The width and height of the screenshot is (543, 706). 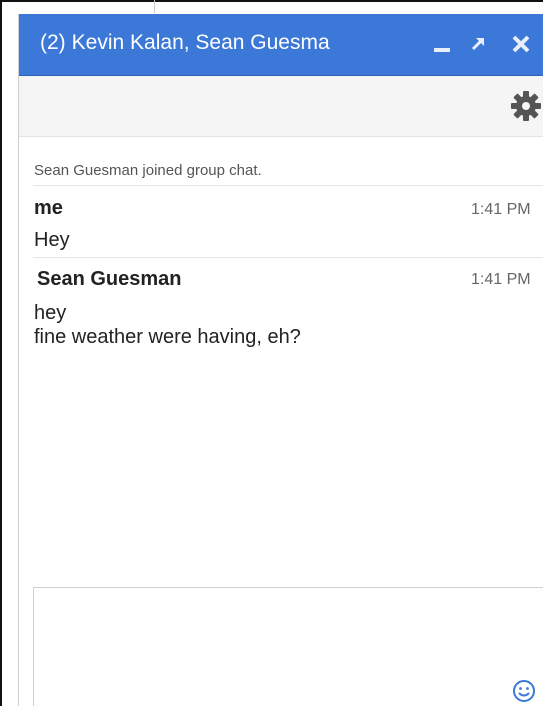 What do you see at coordinates (442, 50) in the screenshot?
I see `minimize-icon` at bounding box center [442, 50].